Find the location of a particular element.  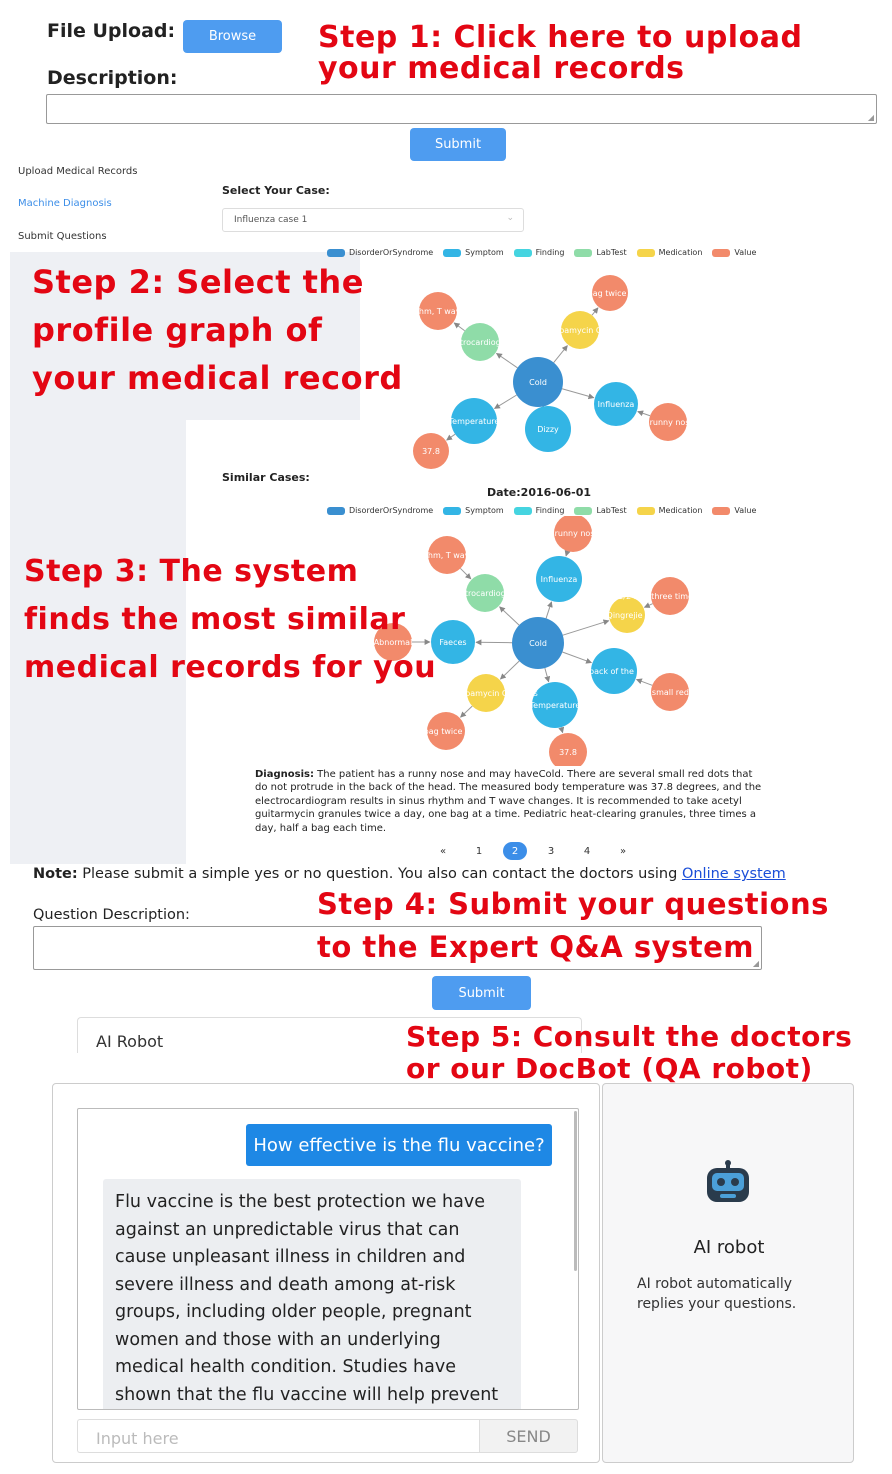

bot-message-line: medical health condition. Studies have is located at coordinates (285, 1367).